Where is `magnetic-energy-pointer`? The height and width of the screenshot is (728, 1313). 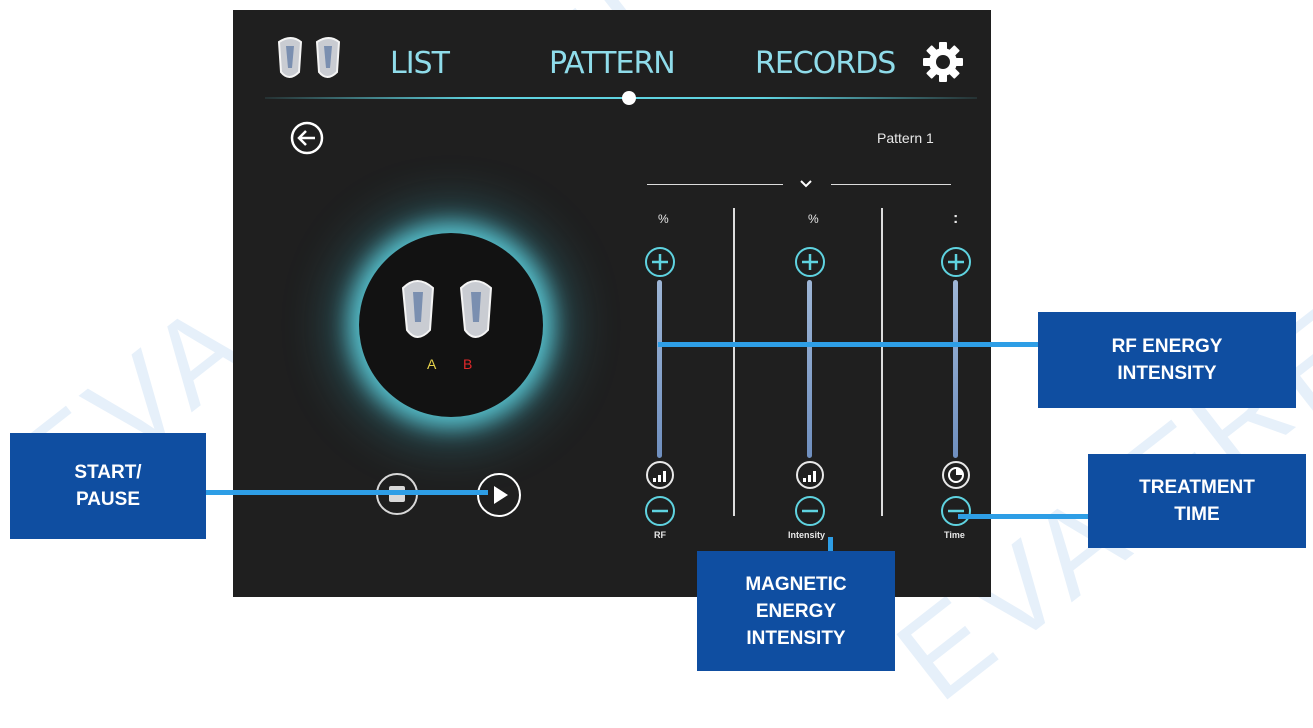
magnetic-energy-pointer is located at coordinates (830, 544).